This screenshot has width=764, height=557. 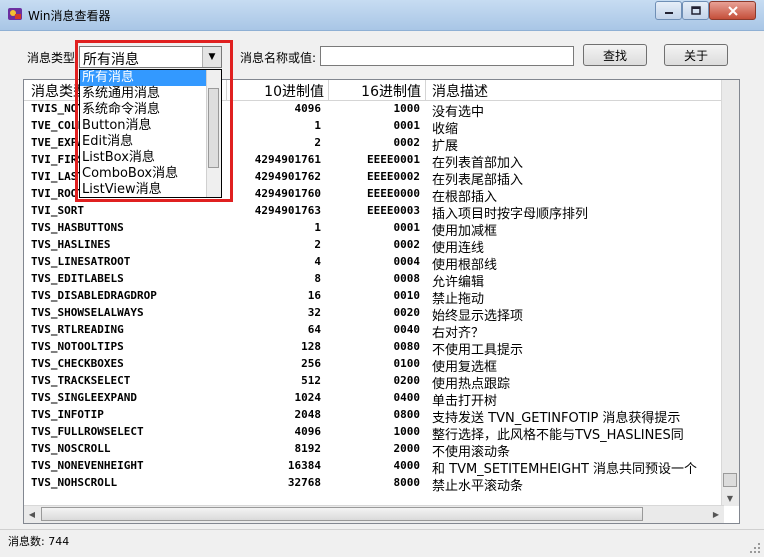 I want to click on table-row: TVS_HASLINES 2 0002 使用连线, so click(x=374, y=246).